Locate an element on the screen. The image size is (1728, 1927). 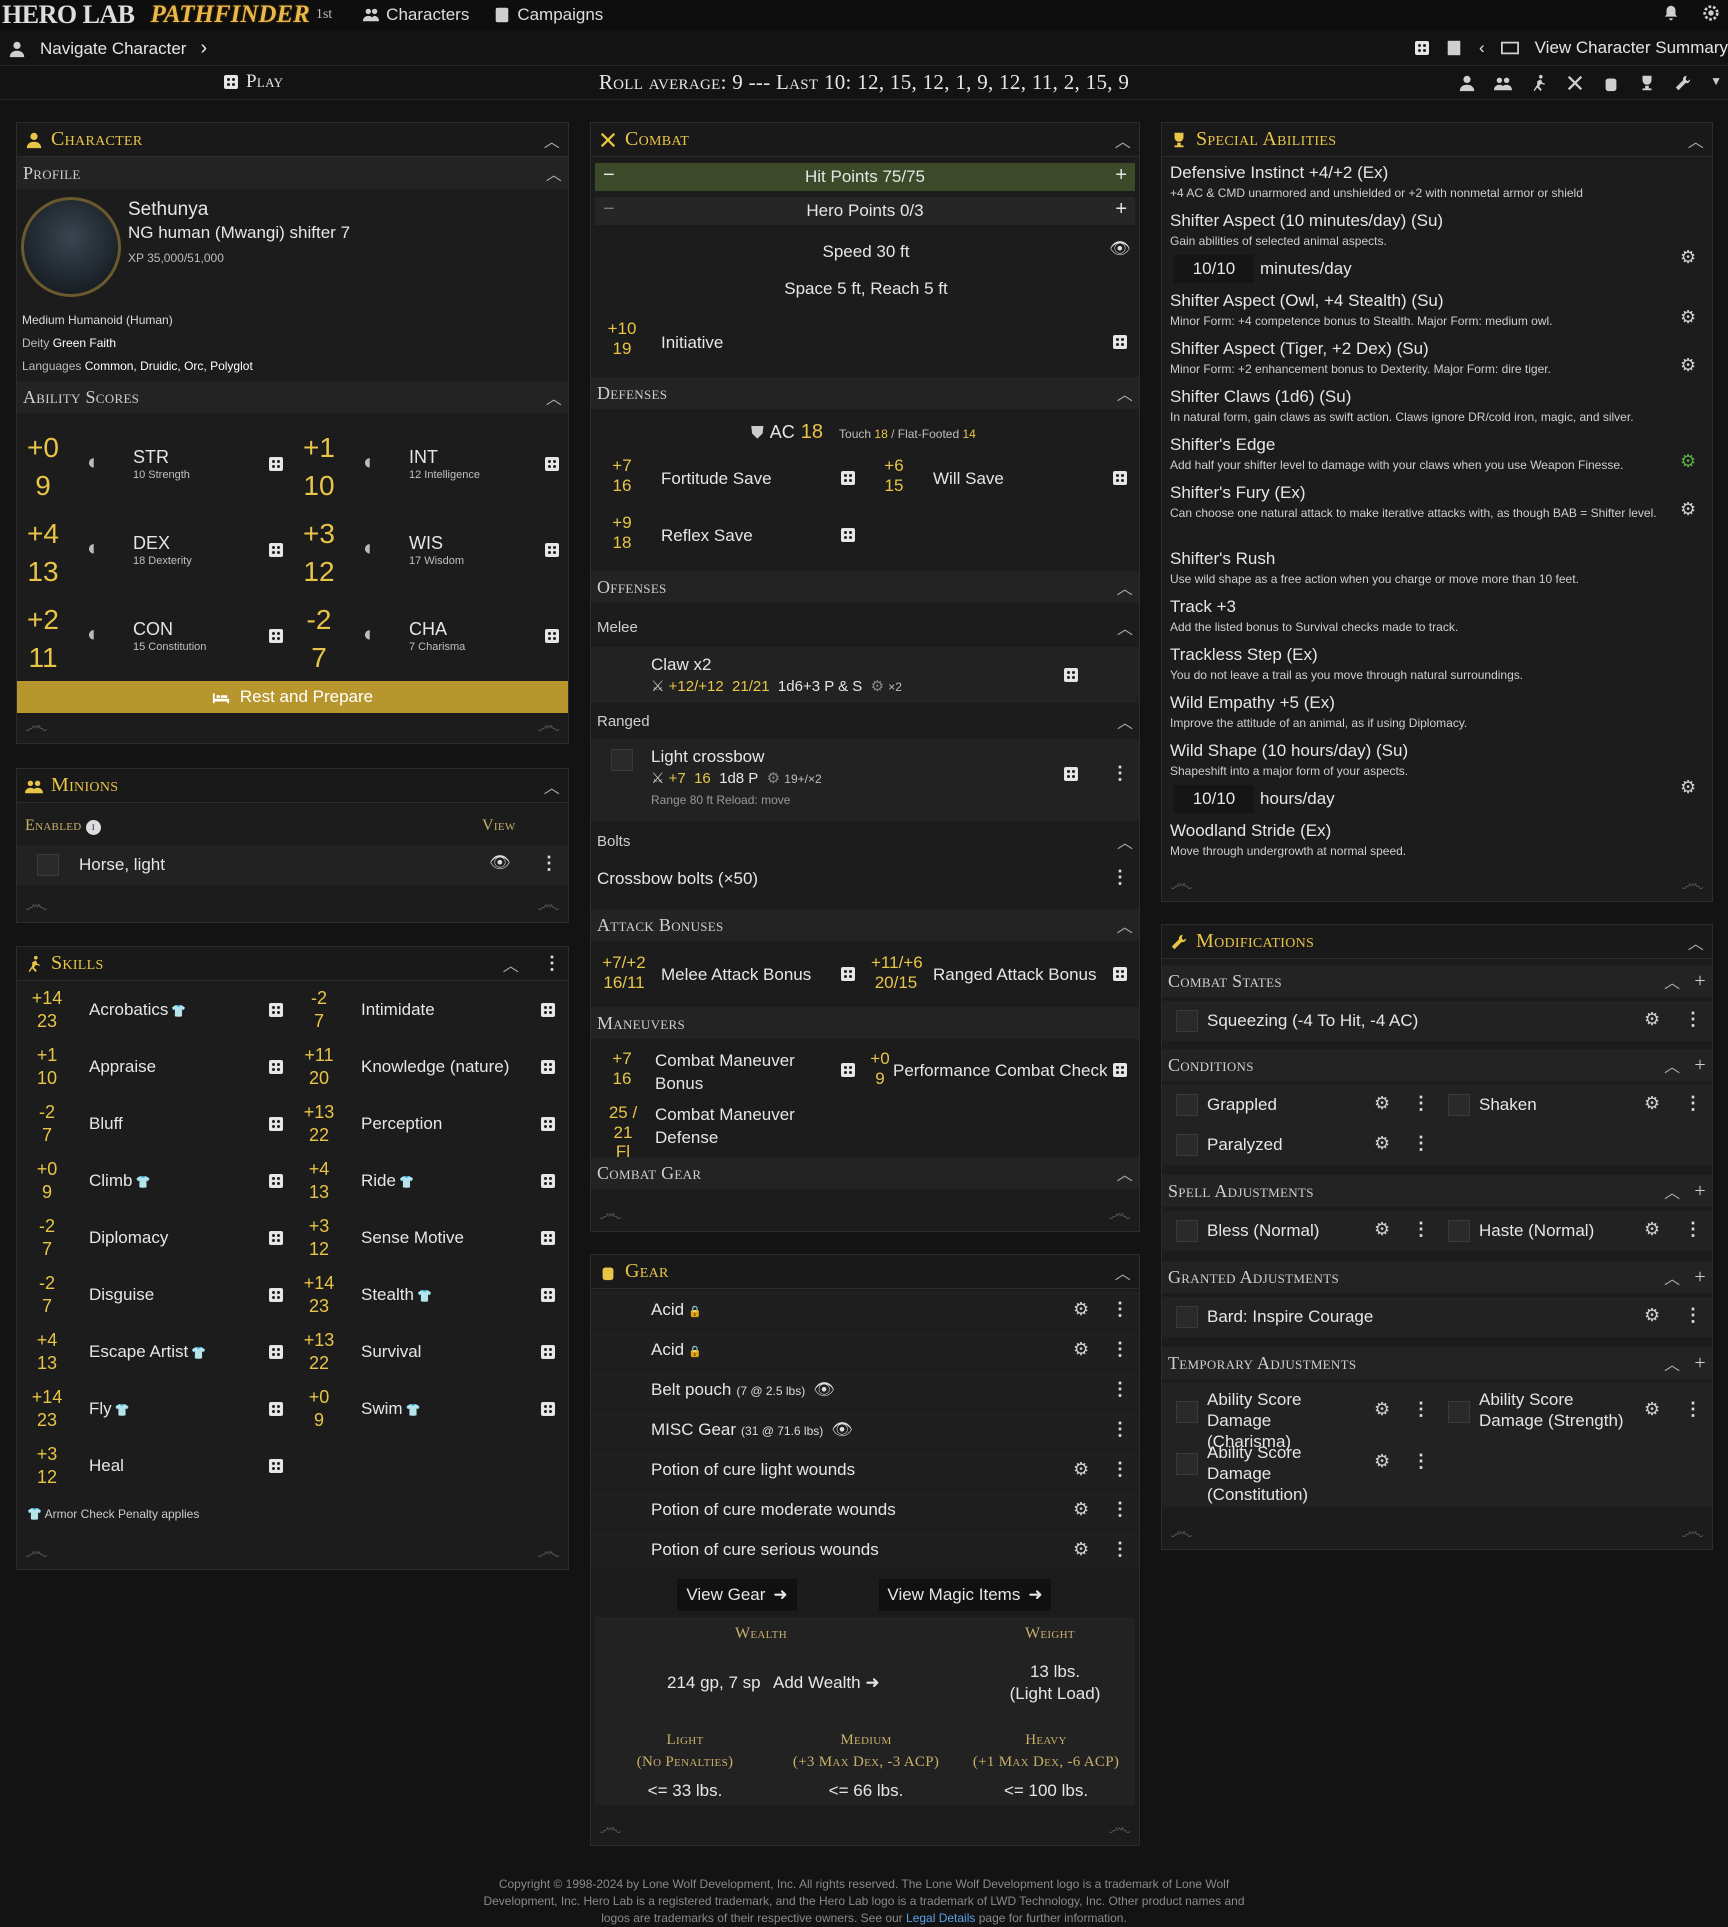
combat-header: Combat ︿ is located at coordinates (865, 140).